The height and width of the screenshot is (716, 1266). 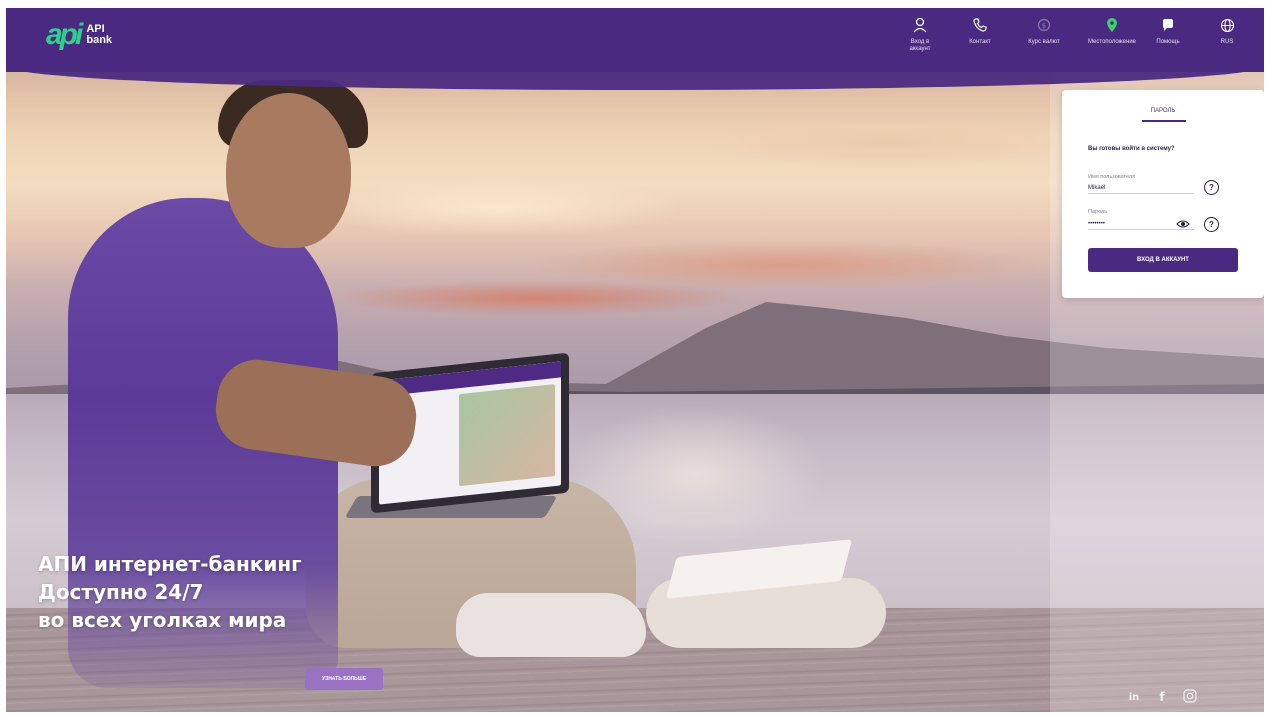 What do you see at coordinates (1211, 187) in the screenshot?
I see `username-help-icon: ?` at bounding box center [1211, 187].